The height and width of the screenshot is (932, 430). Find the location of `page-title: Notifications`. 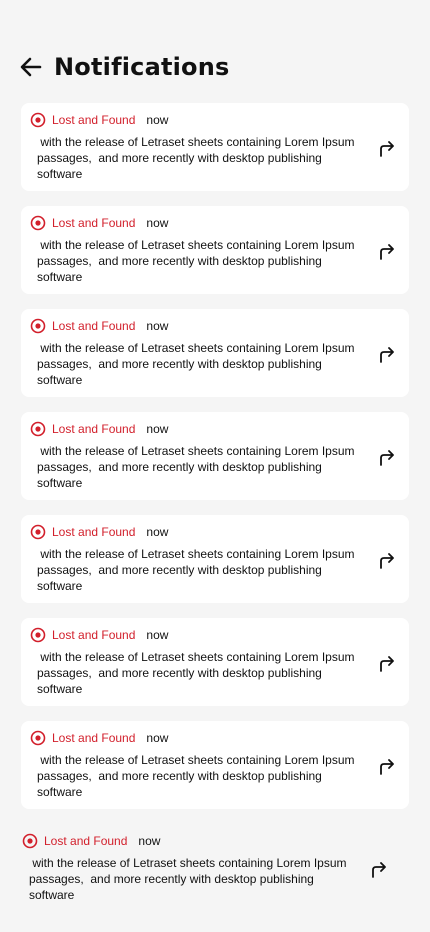

page-title: Notifications is located at coordinates (142, 67).